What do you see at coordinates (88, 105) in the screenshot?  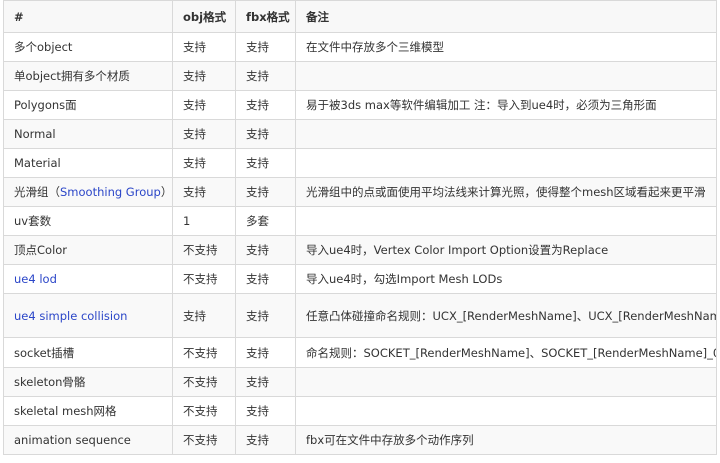 I see `feature-cell: Polygons面` at bounding box center [88, 105].